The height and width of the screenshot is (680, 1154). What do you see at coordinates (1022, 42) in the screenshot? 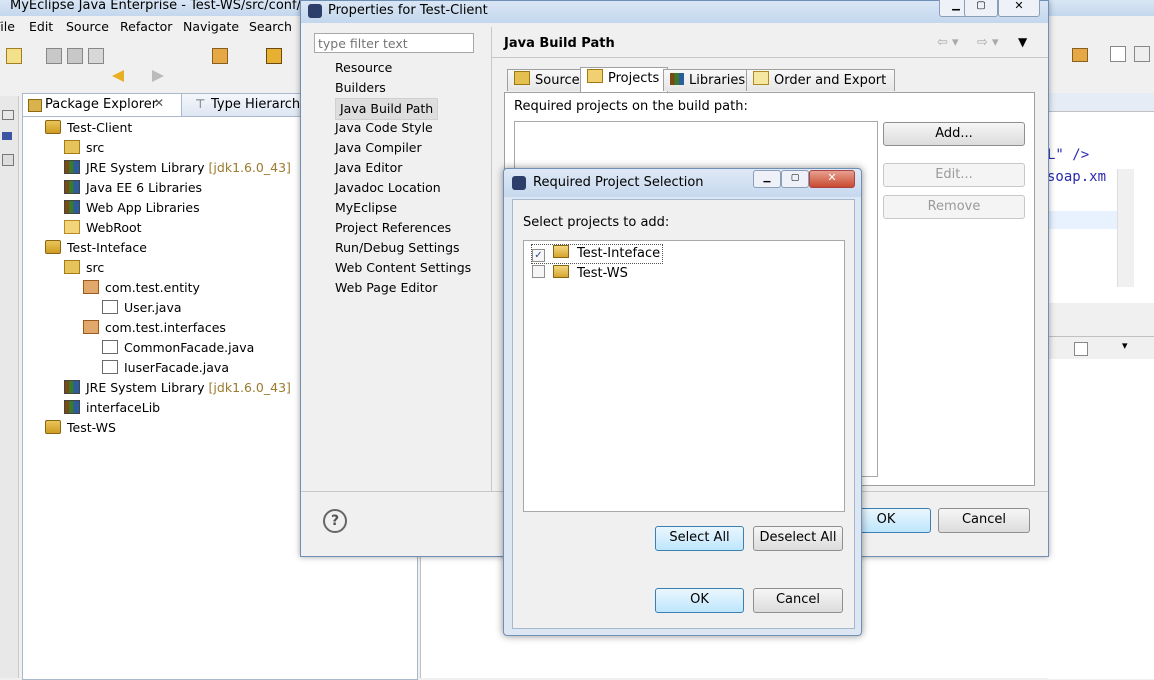
I see `page-menu-icon: ▼` at bounding box center [1022, 42].